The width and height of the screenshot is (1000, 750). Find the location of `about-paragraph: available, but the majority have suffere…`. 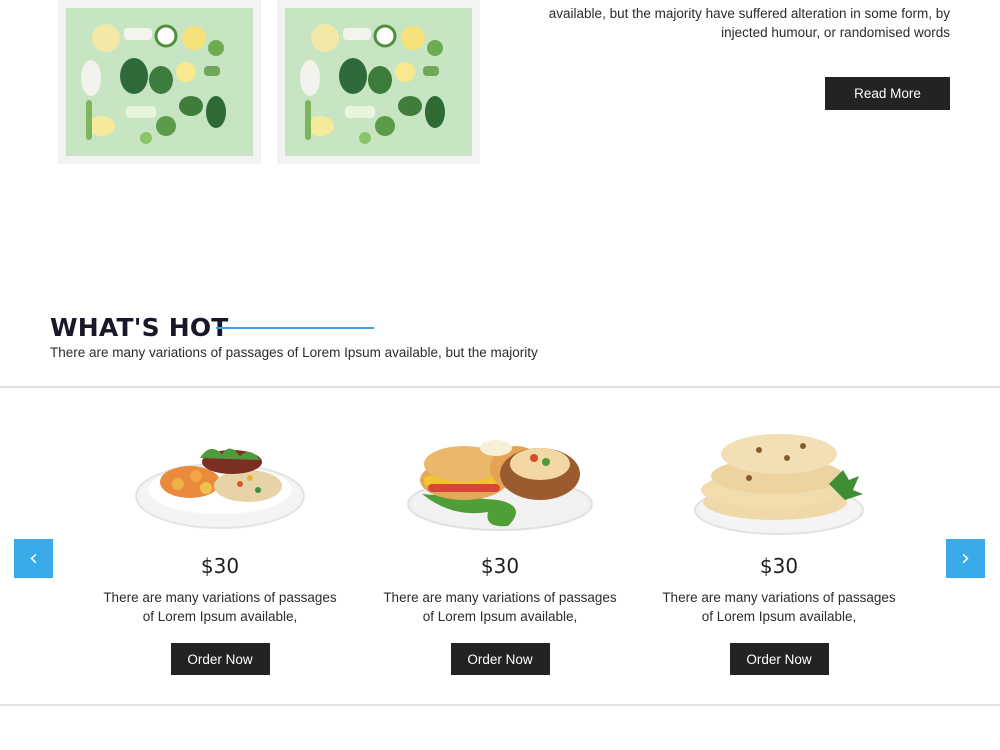

about-paragraph: available, but the majority have suffere… is located at coordinates (749, 23).